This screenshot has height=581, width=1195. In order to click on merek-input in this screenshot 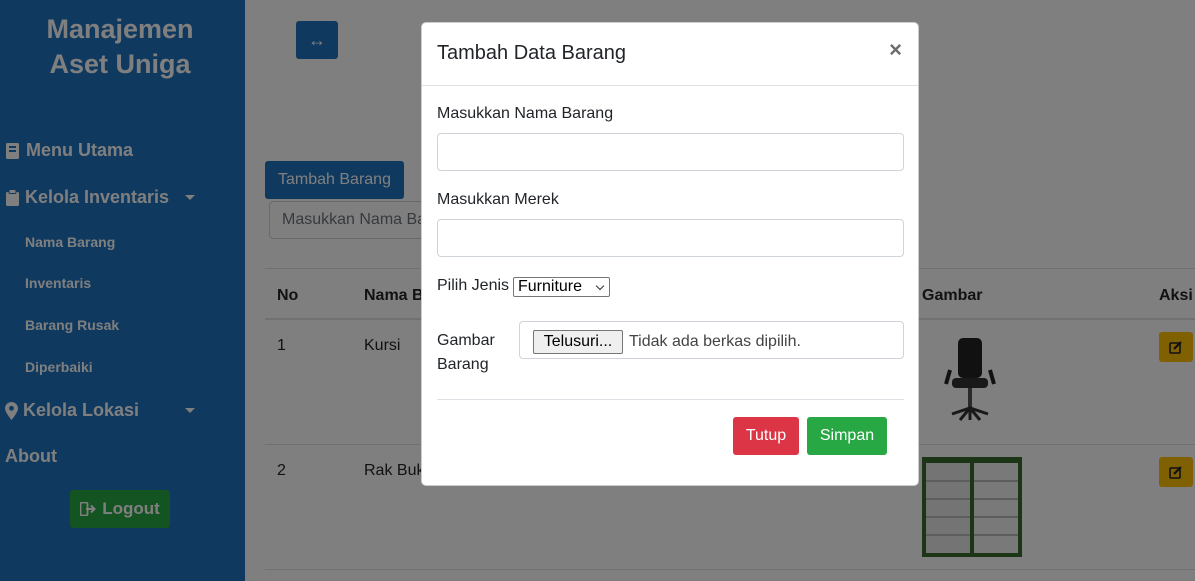, I will do `click(670, 238)`.